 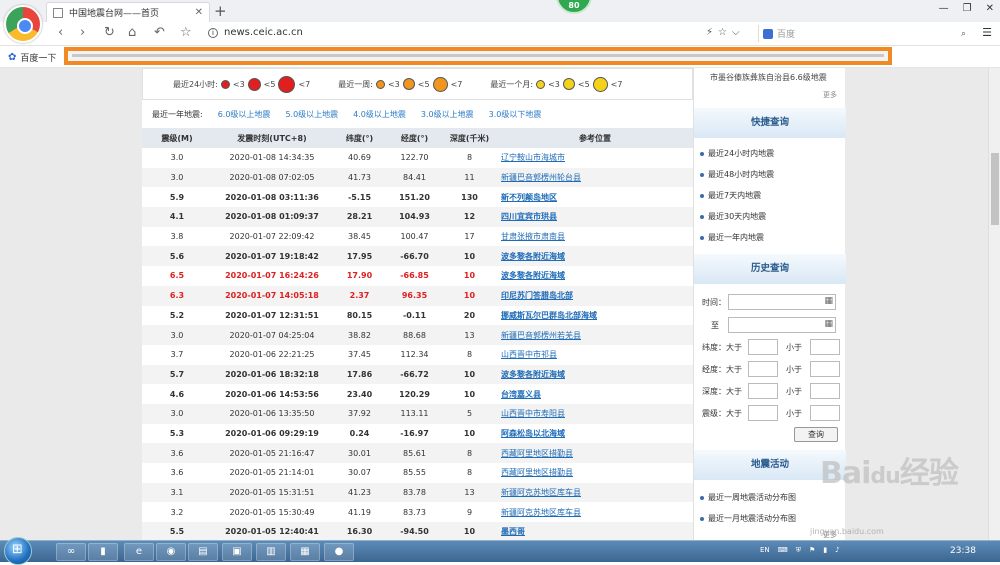 I want to click on keyboard-icon: ⌨, so click(x=783, y=550).